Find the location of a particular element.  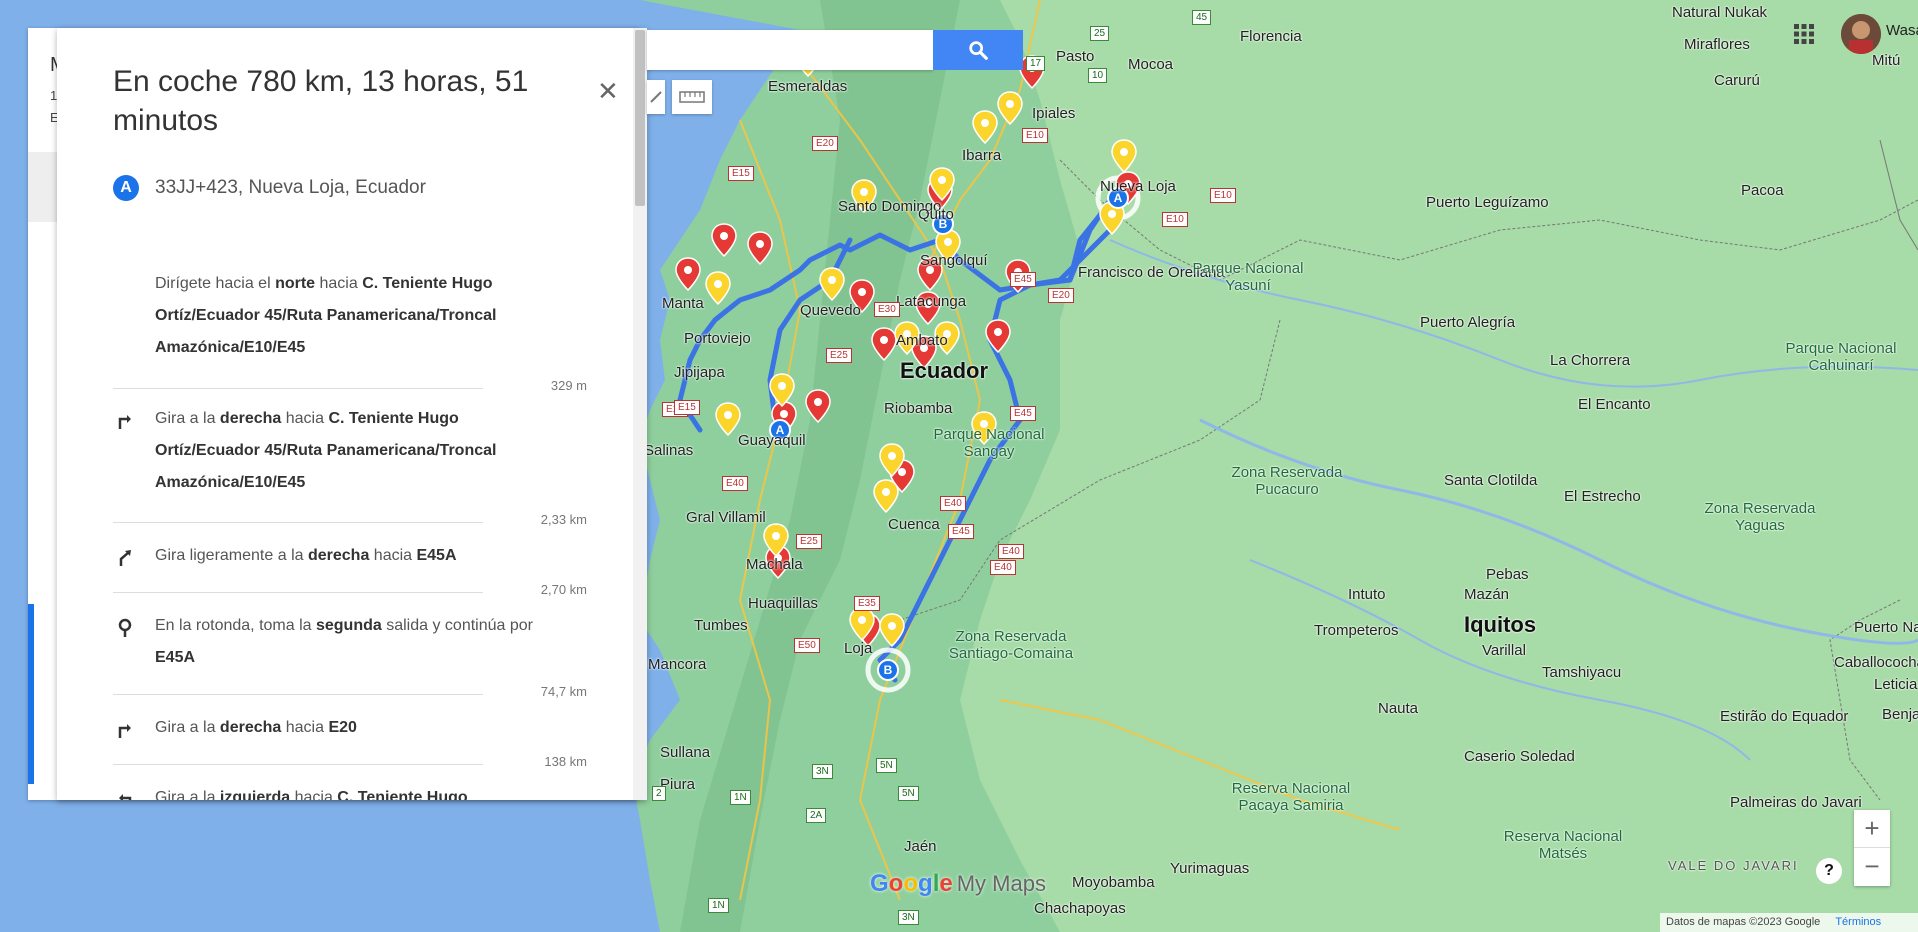

map-place-label: Benjamin Constant is located at coordinates (1900, 714).